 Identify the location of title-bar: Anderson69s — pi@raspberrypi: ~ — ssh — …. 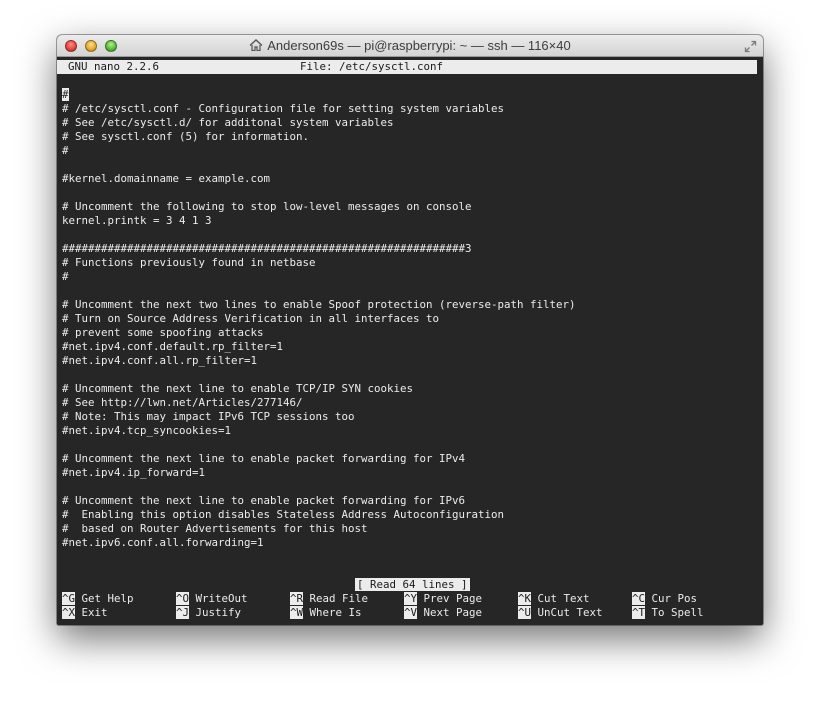
(410, 46).